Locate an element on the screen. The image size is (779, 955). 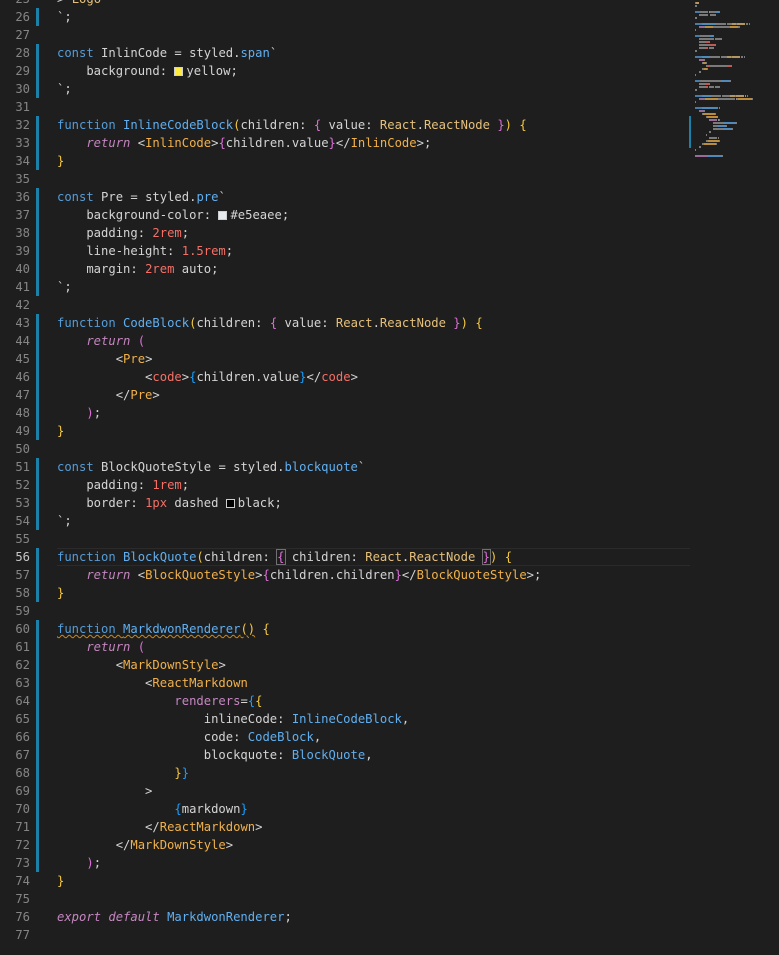
code-line: 61 return ( is located at coordinates (345, 647).